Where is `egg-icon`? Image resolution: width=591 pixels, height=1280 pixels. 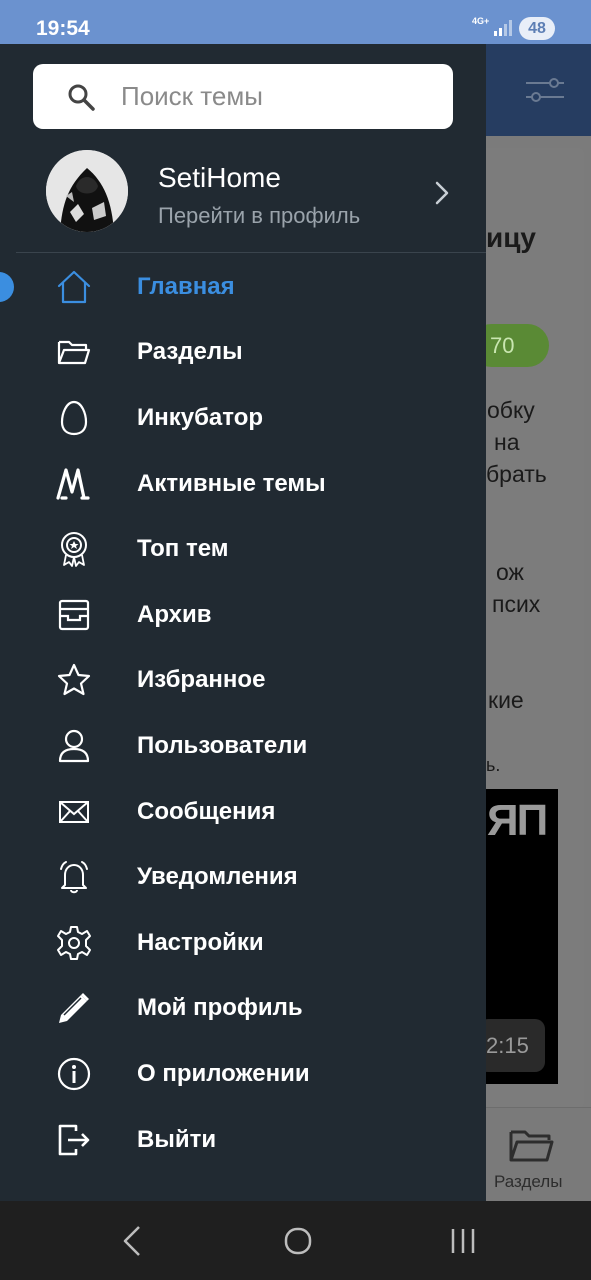
egg-icon is located at coordinates (74, 418).